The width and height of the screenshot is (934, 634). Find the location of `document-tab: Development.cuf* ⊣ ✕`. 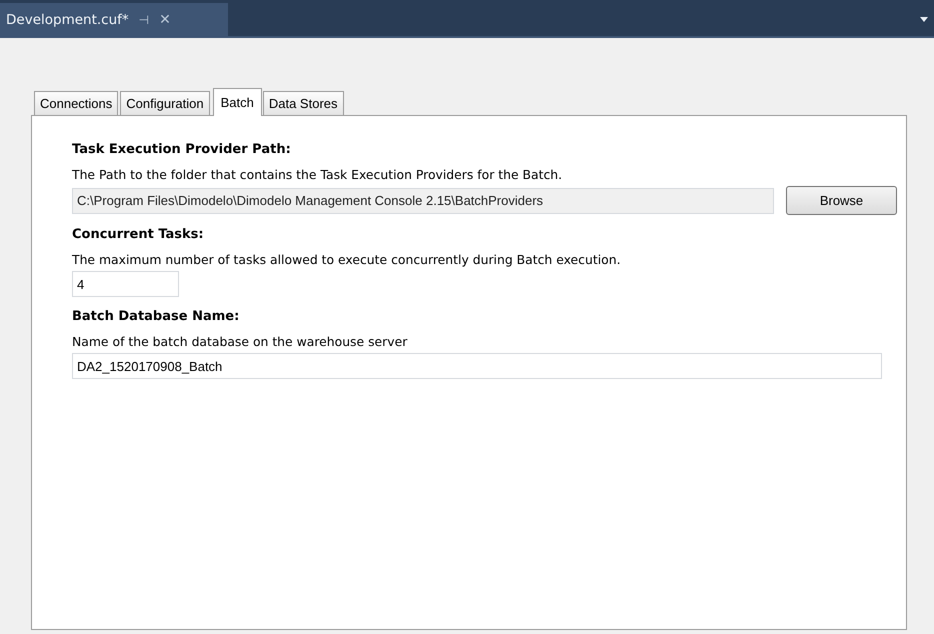

document-tab: Development.cuf* ⊣ ✕ is located at coordinates (114, 19).